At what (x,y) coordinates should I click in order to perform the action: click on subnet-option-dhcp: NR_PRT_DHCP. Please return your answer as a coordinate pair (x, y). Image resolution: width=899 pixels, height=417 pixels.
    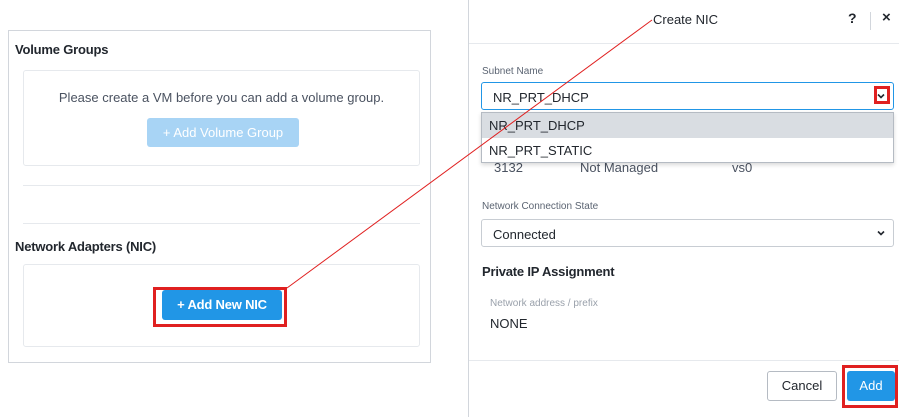
    Looking at the image, I should click on (687, 125).